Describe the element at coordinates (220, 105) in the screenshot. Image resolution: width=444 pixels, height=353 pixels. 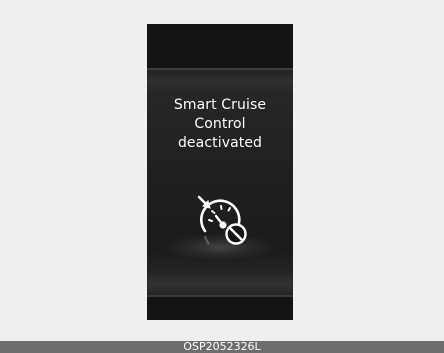
I see `message-line-1: Smart Cruise` at that location.